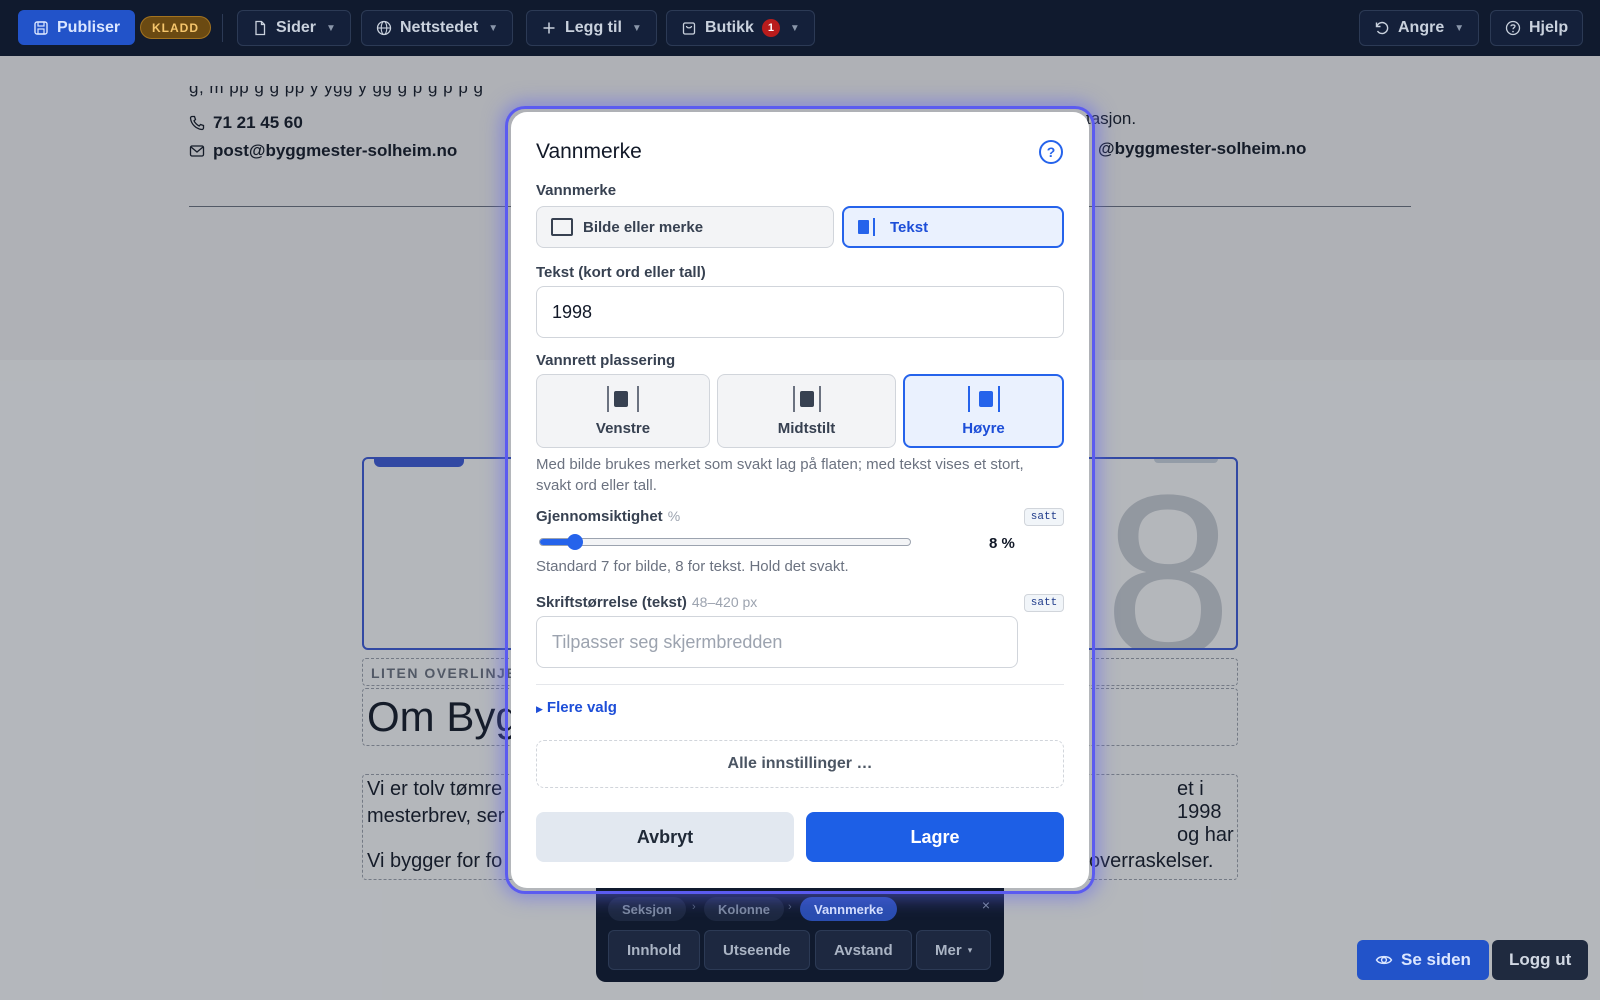 The height and width of the screenshot is (1000, 1600). What do you see at coordinates (384, 28) in the screenshot?
I see `globe-icon` at bounding box center [384, 28].